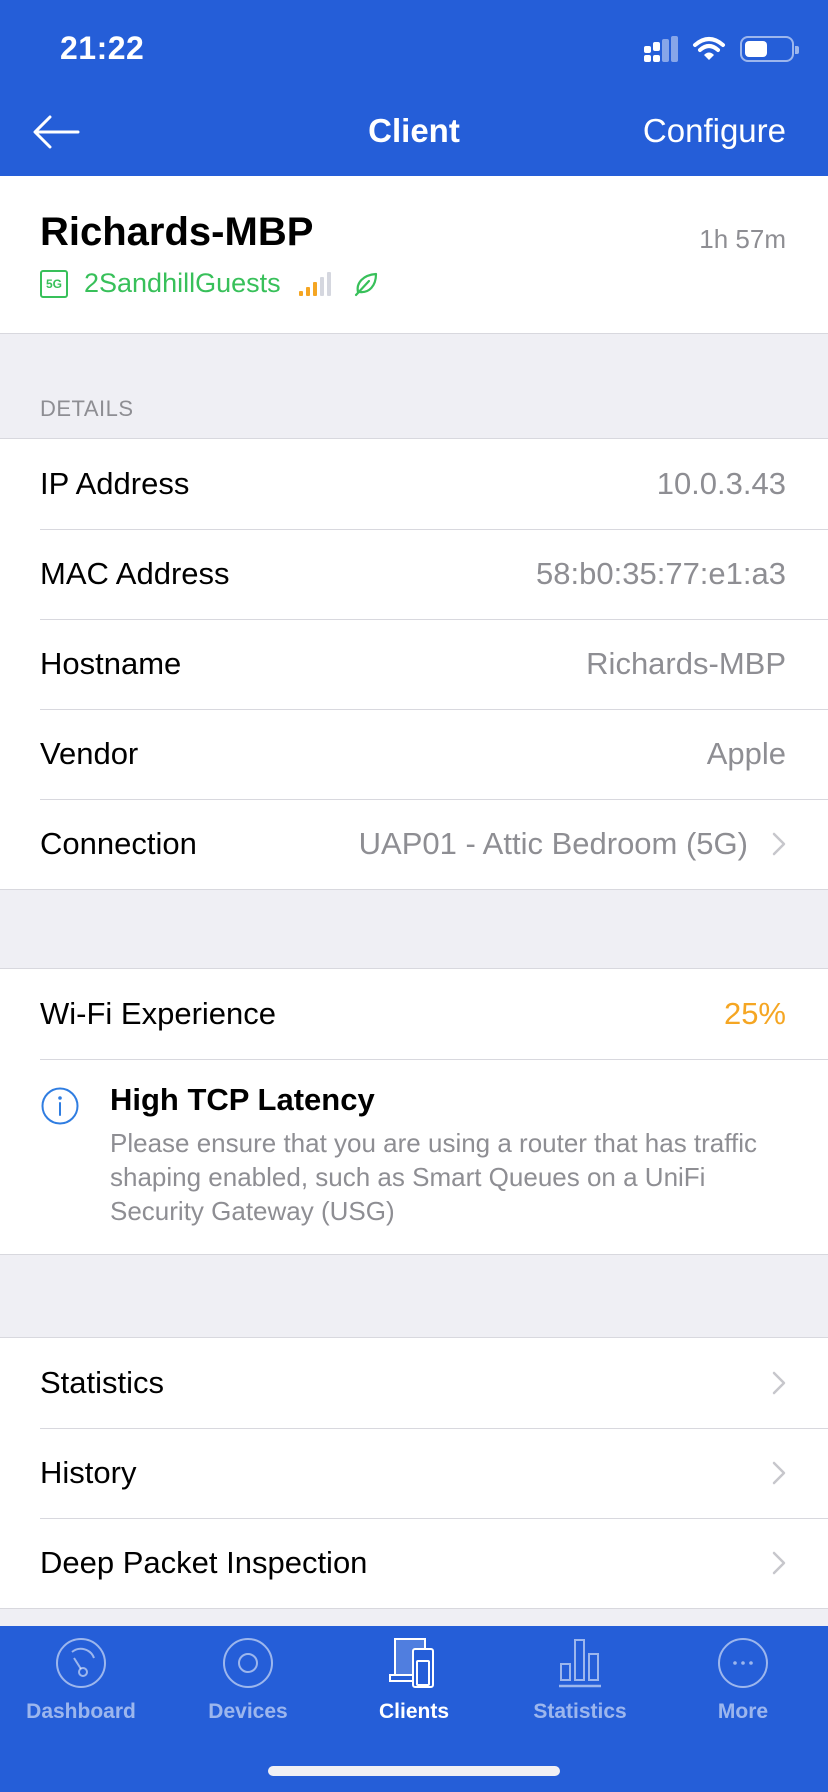 This screenshot has height=1792, width=828. What do you see at coordinates (89, 753) in the screenshot?
I see `detail-label: Vendor` at bounding box center [89, 753].